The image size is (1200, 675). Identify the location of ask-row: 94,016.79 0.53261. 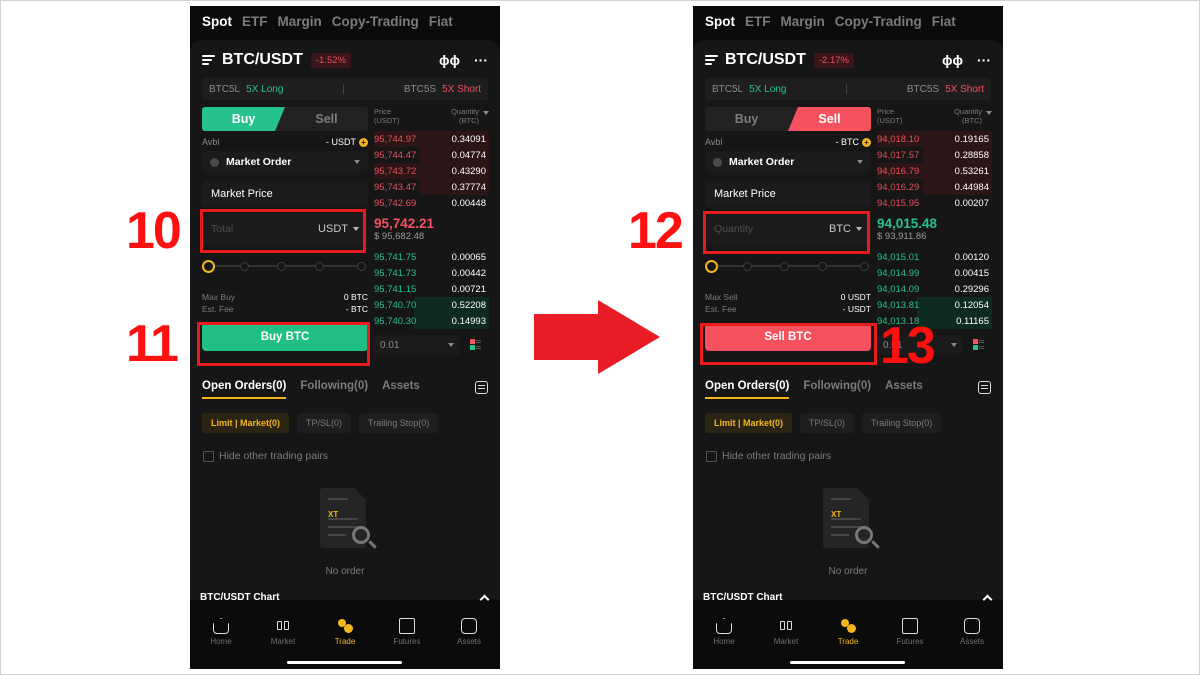
(934, 171).